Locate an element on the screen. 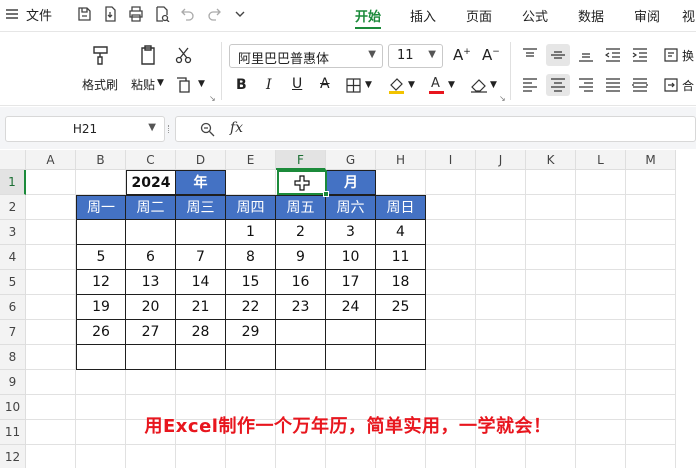  fx-icon: fx is located at coordinates (236, 128).